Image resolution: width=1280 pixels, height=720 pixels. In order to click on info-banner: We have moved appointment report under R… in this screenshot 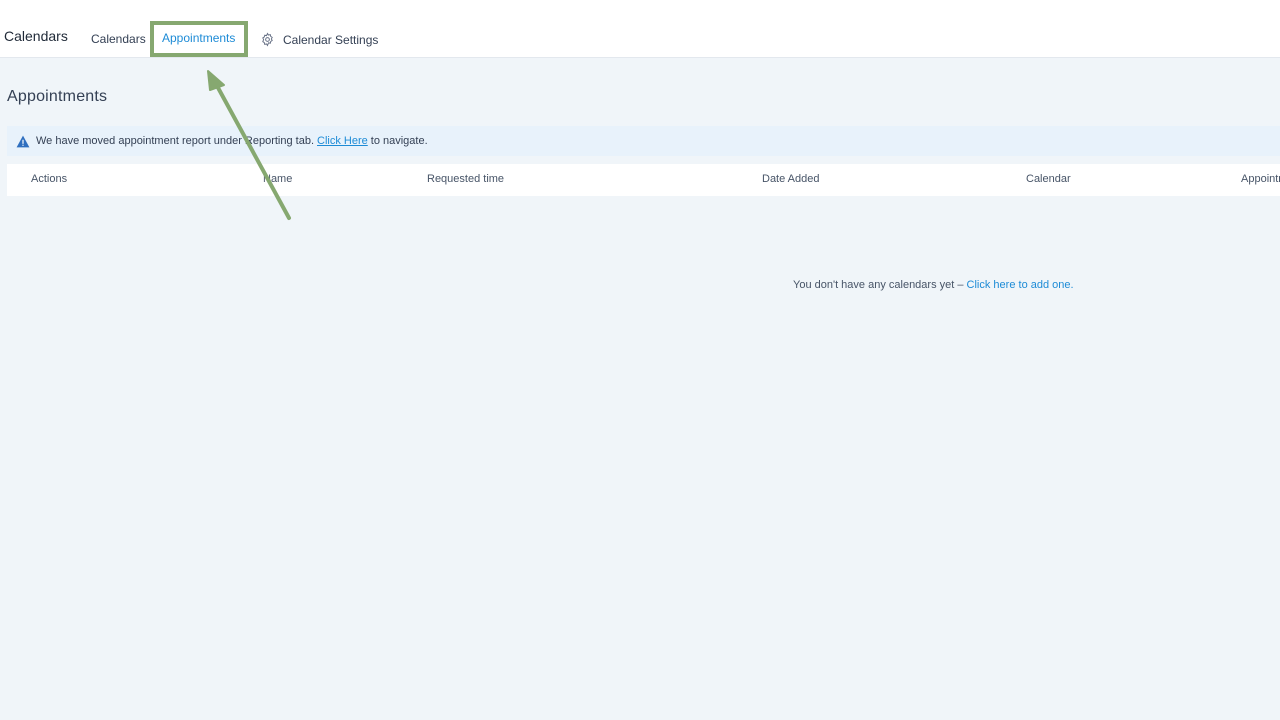, I will do `click(643, 141)`.